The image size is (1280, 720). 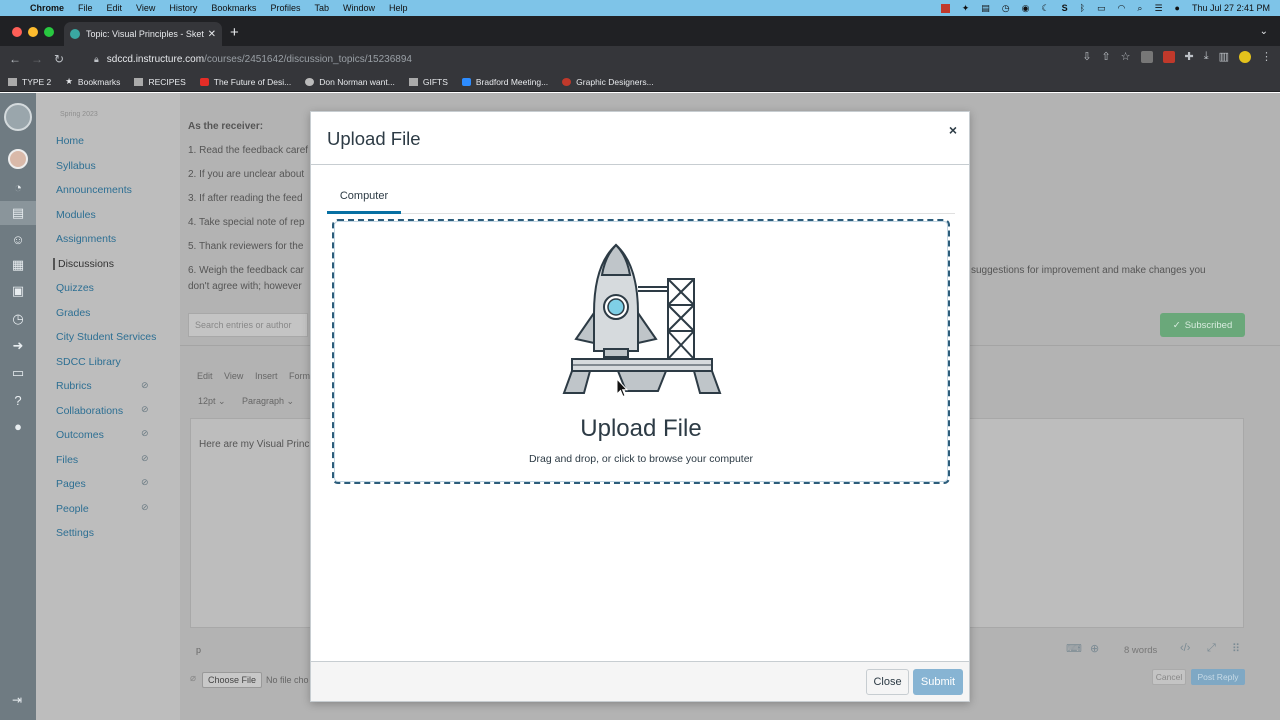 I want to click on cancel-reply-button: Cancel, so click(x=1169, y=677).